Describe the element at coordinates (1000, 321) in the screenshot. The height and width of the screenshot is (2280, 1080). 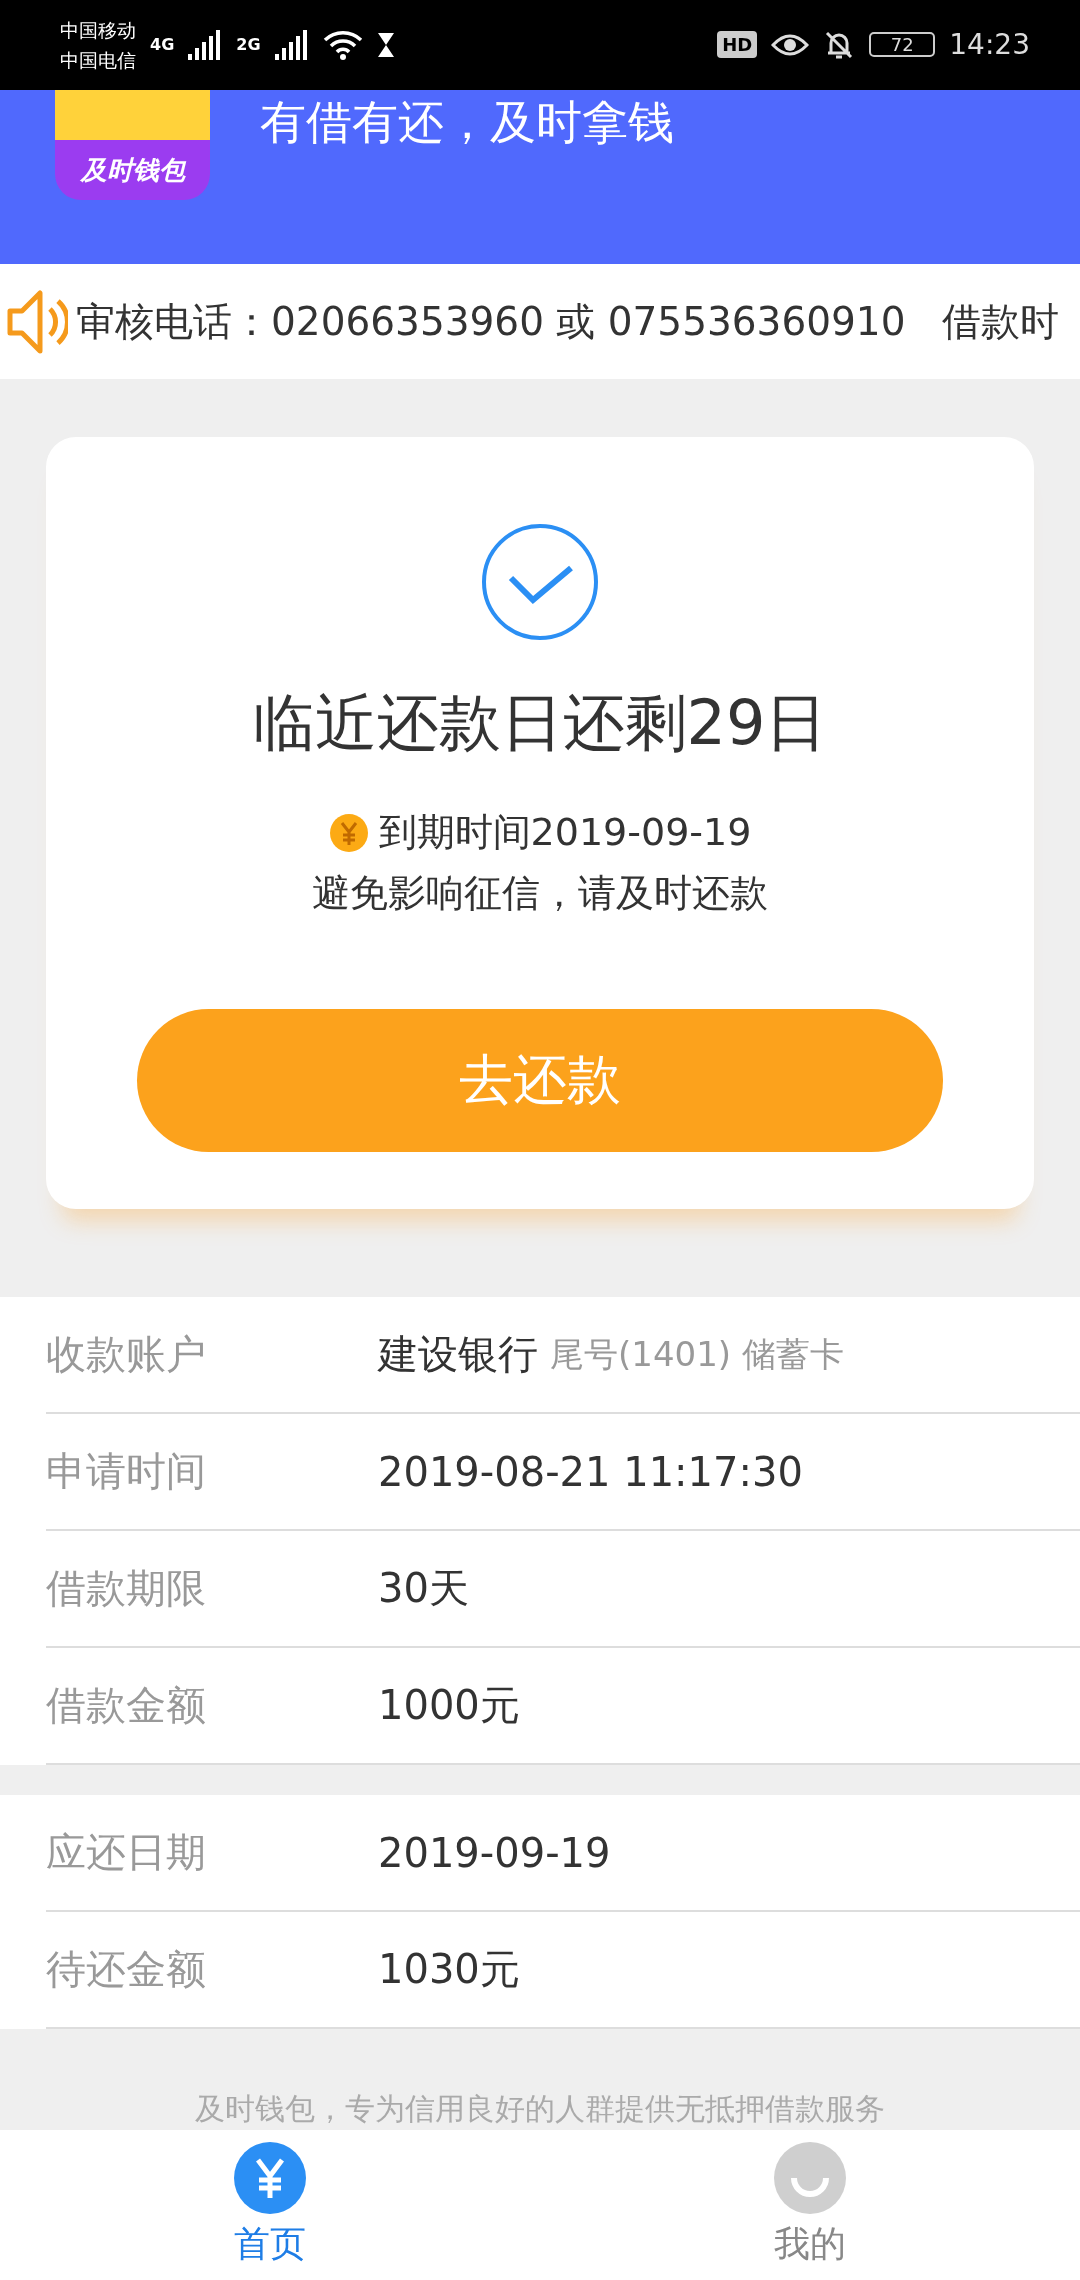
I see `notice-text: 借款时` at that location.